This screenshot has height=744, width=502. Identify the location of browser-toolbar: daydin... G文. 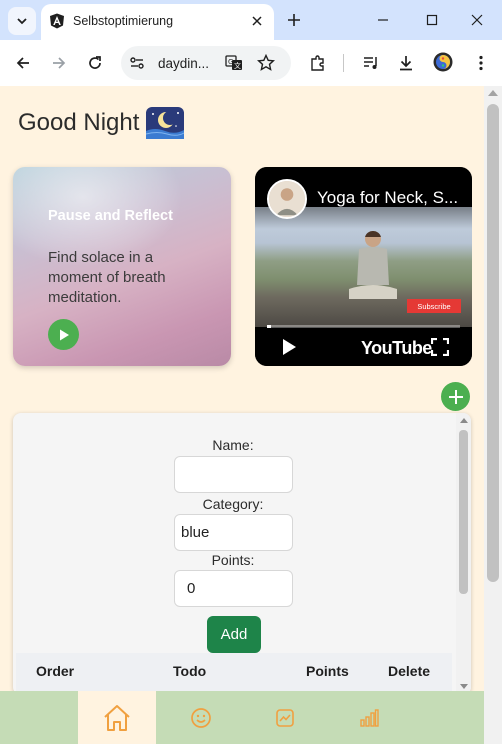
(251, 63).